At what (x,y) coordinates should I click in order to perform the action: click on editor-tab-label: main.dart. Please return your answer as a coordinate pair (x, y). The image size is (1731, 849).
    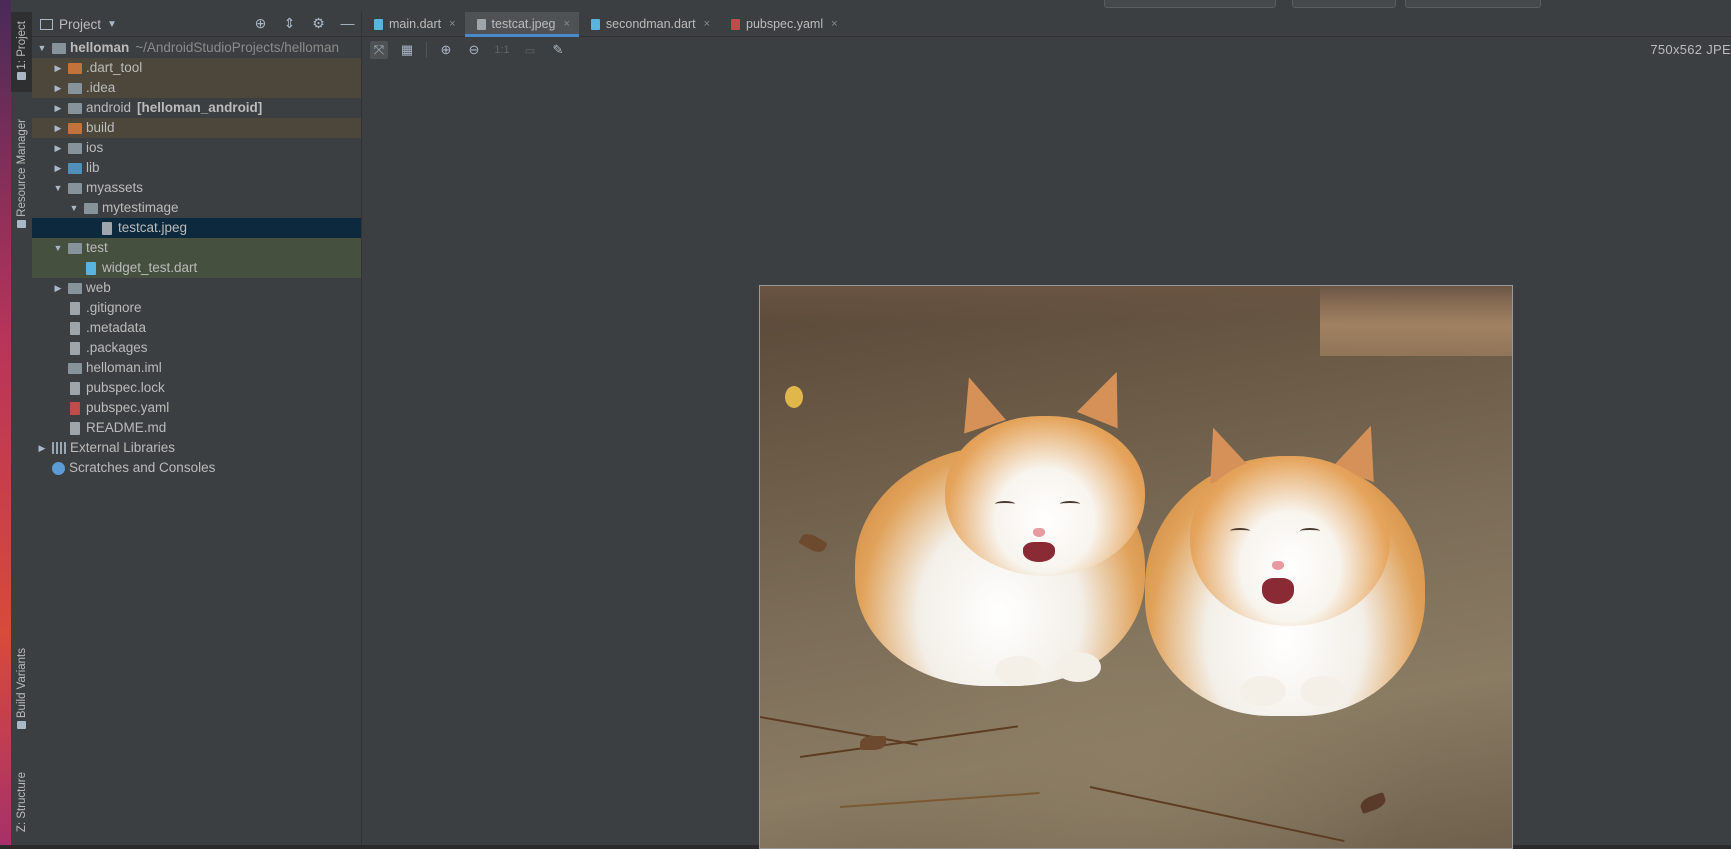
    Looking at the image, I should click on (415, 24).